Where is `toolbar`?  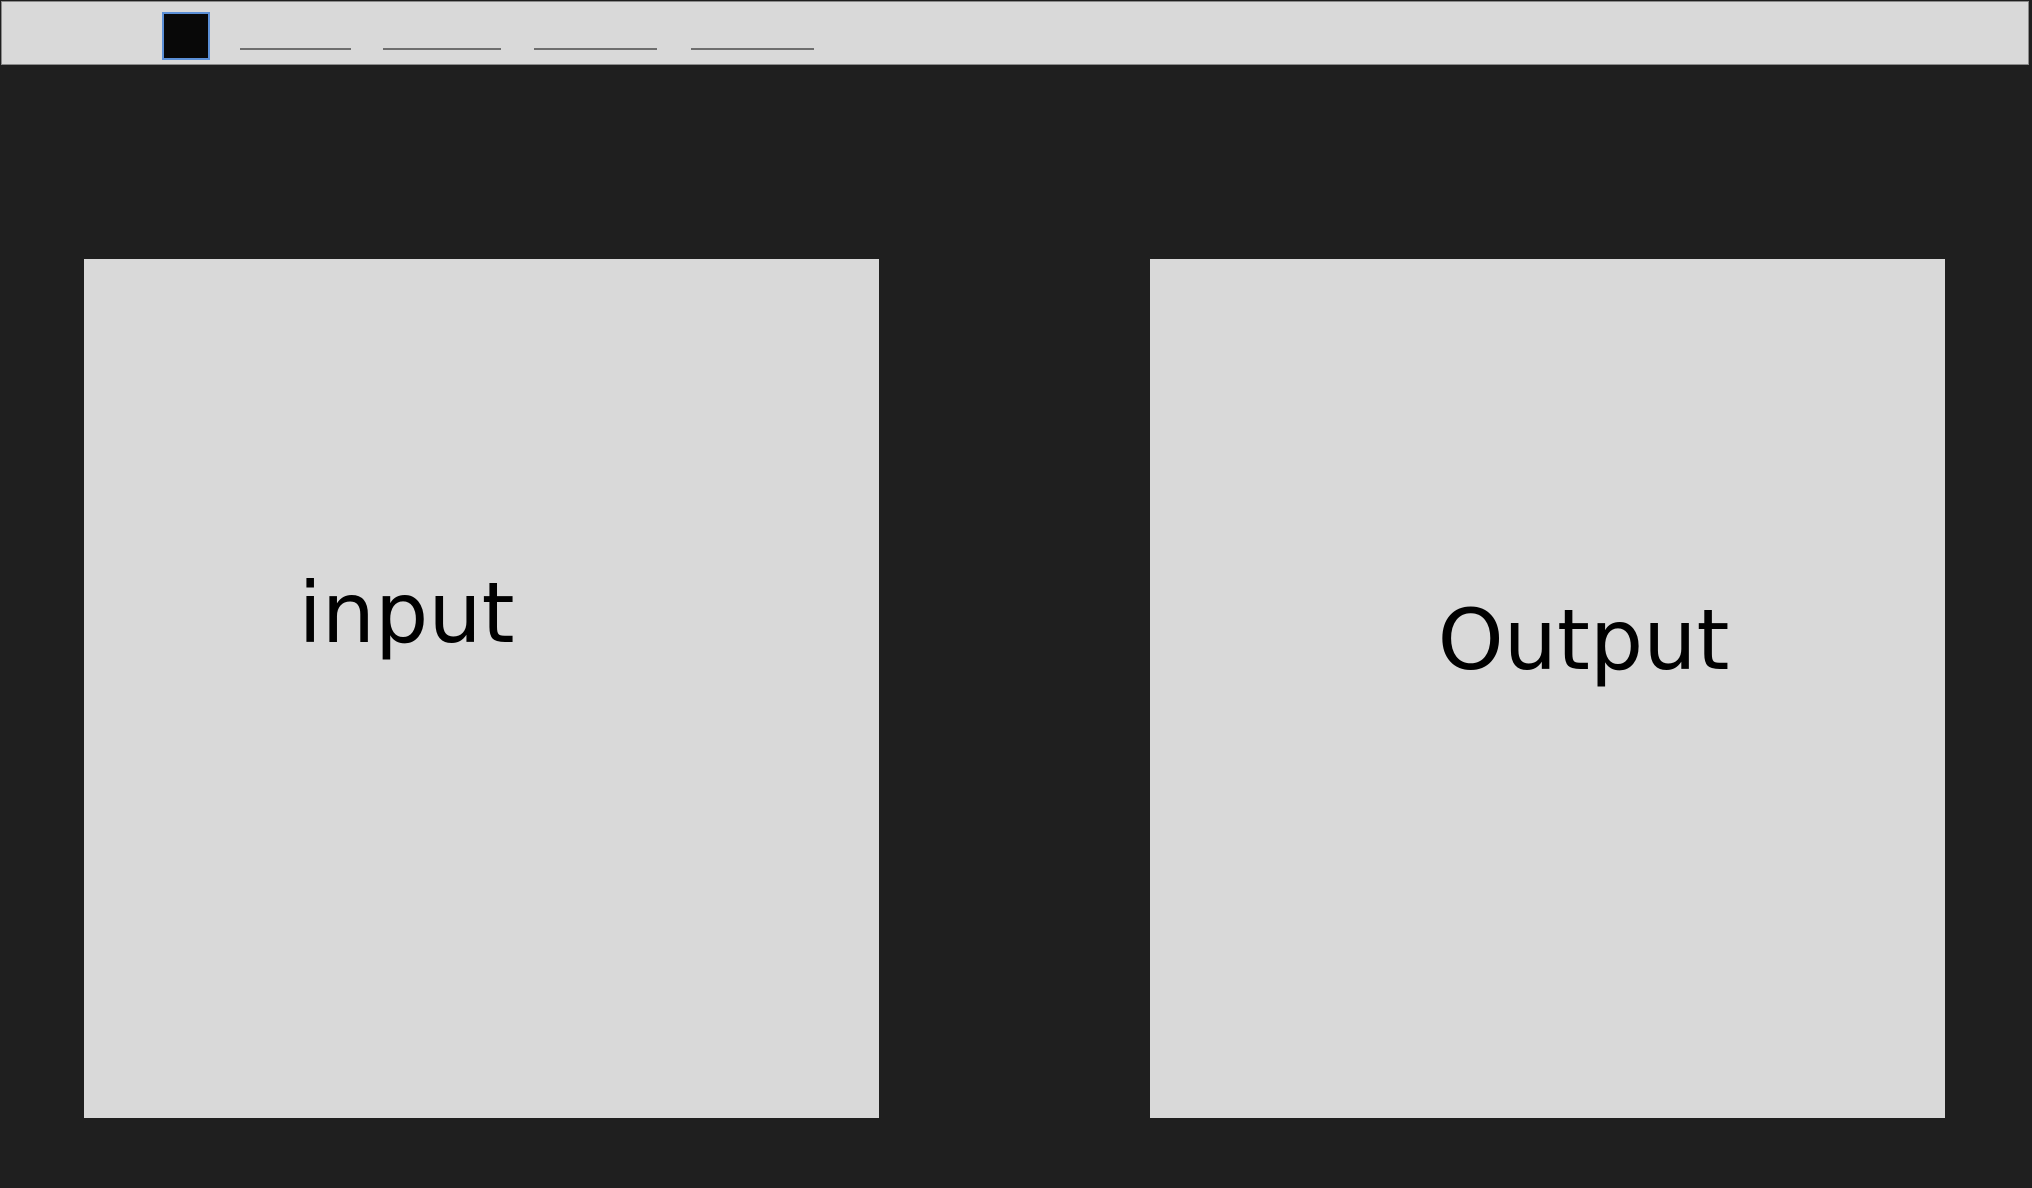
toolbar is located at coordinates (1015, 33).